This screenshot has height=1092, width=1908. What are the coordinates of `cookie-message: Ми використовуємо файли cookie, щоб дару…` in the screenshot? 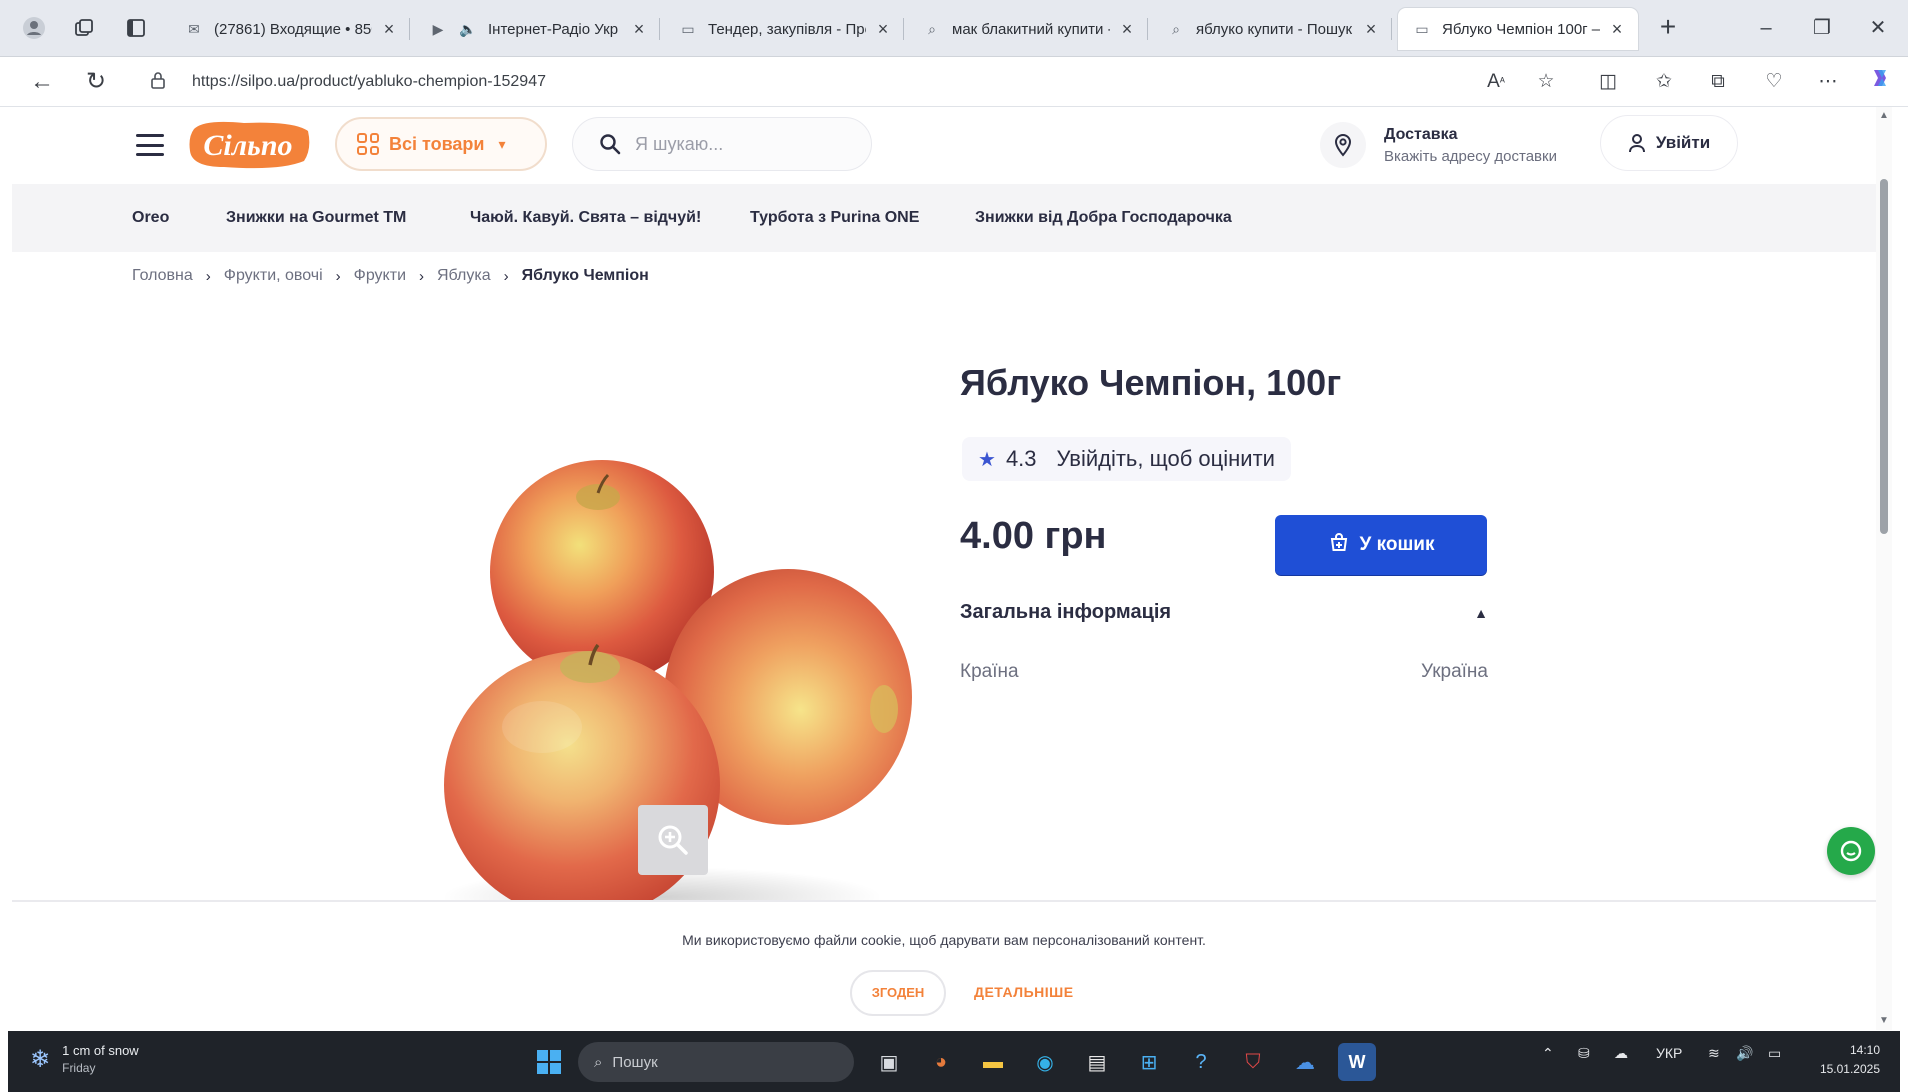 It's located at (944, 940).